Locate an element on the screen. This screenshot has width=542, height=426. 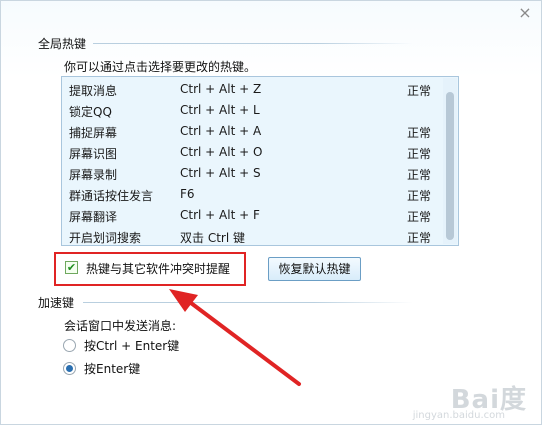
baidu-watermark-url: jingyan.baidu.com is located at coordinates (458, 415).